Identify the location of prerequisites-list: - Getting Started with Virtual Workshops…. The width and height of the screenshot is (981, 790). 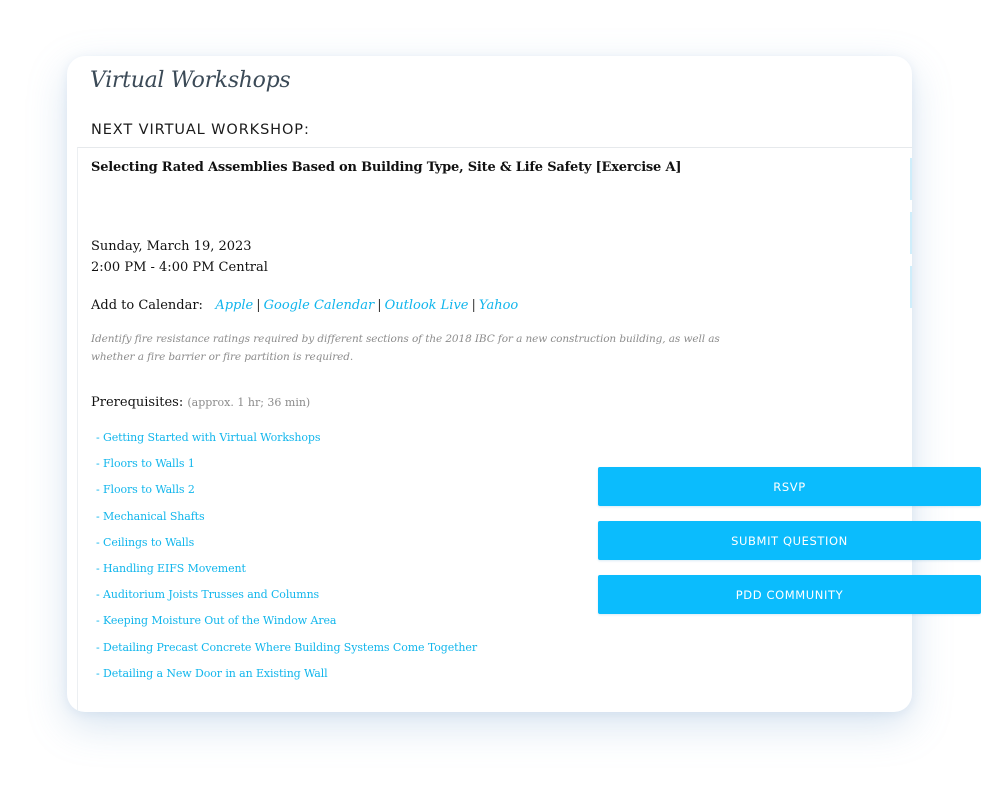
(286, 562).